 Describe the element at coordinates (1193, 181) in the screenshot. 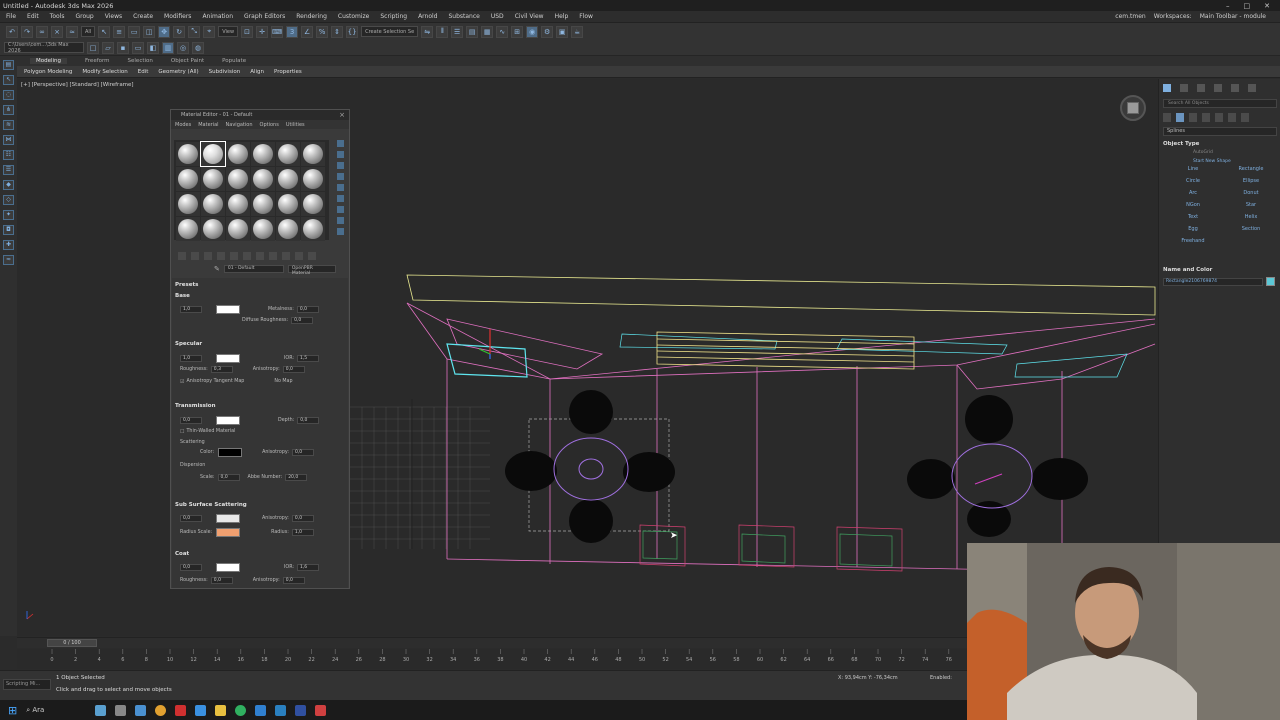

I see `circle-button: Circle` at that location.